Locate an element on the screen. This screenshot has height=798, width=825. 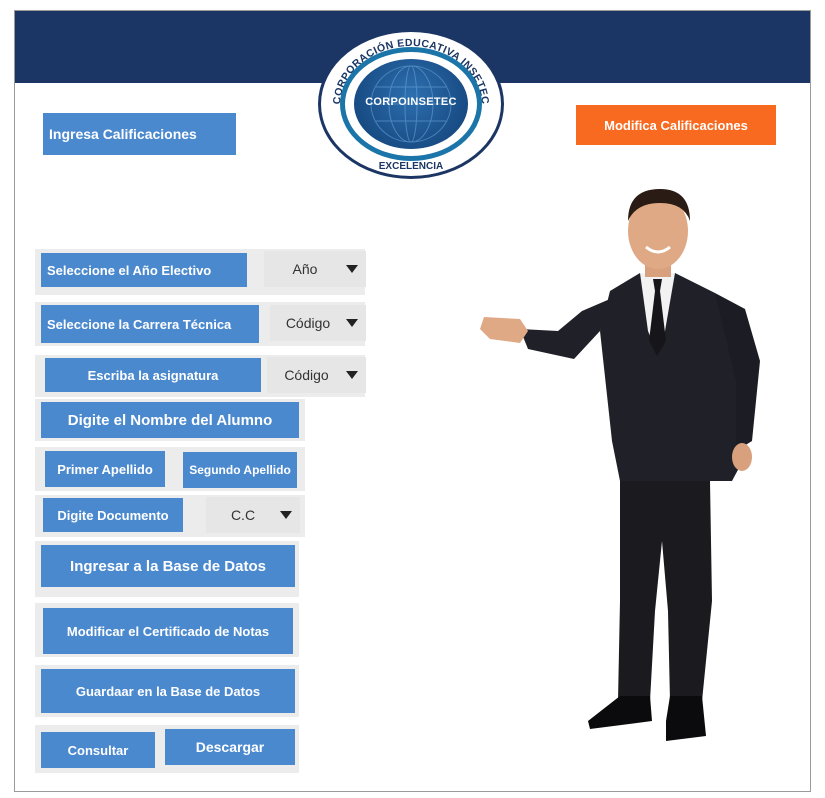
logo-center-text: CORPOINSETEC is located at coordinates (411, 102).